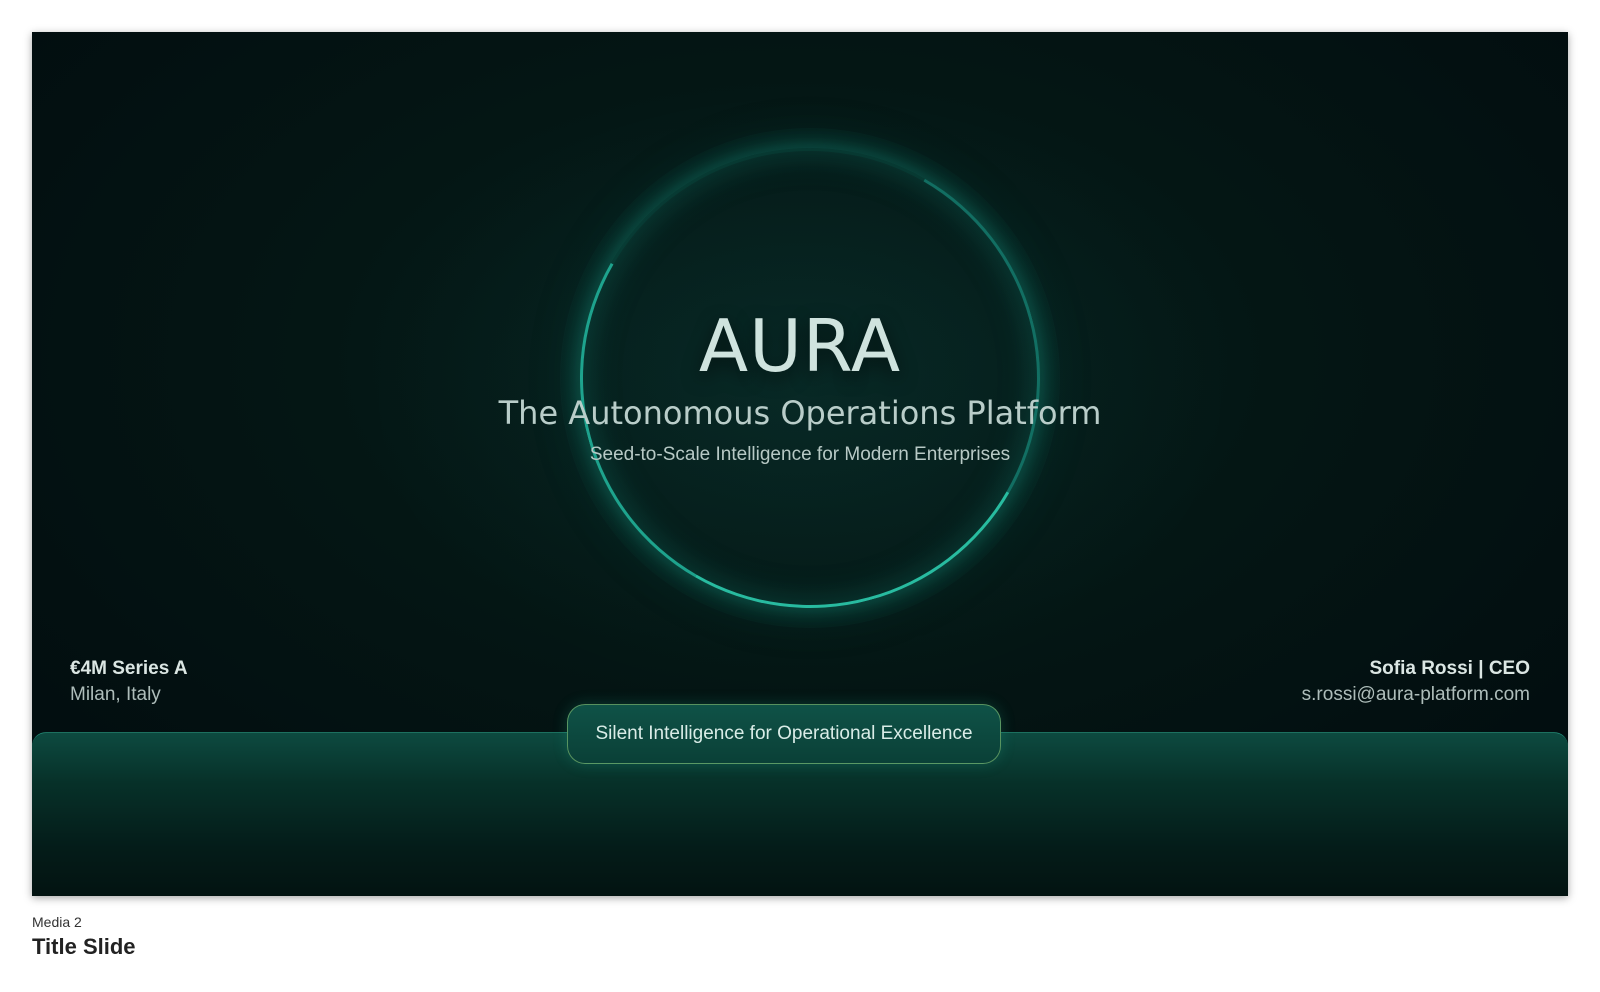 The image size is (1600, 992). I want to click on funding-info: €4M Series A Milan, Italy, so click(129, 682).